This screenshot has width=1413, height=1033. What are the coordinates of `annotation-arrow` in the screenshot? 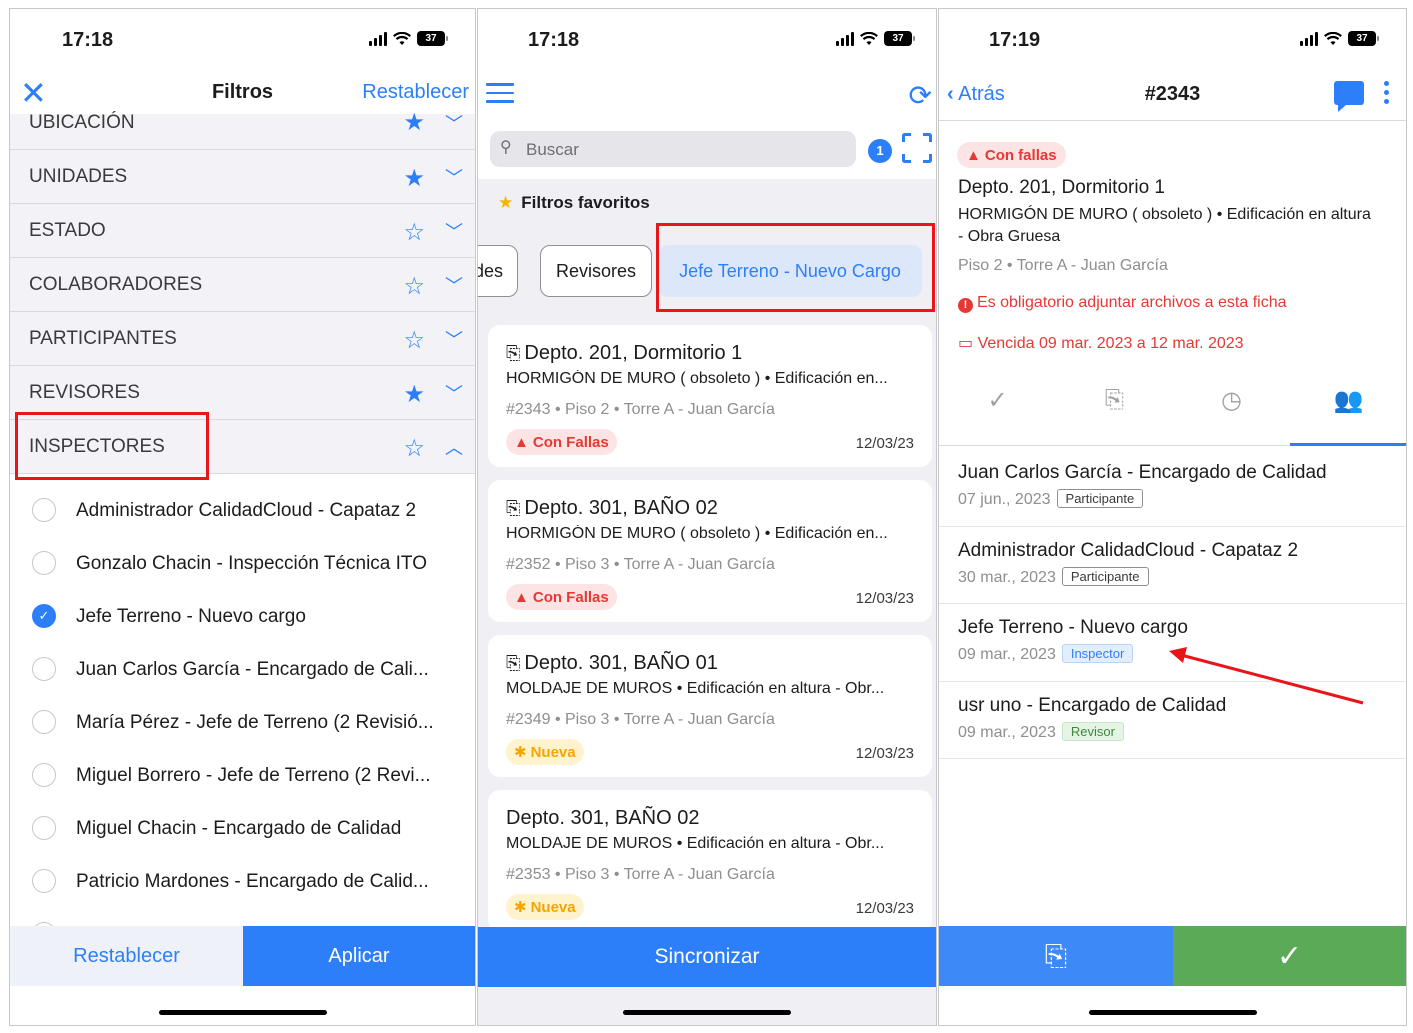 It's located at (1266, 676).